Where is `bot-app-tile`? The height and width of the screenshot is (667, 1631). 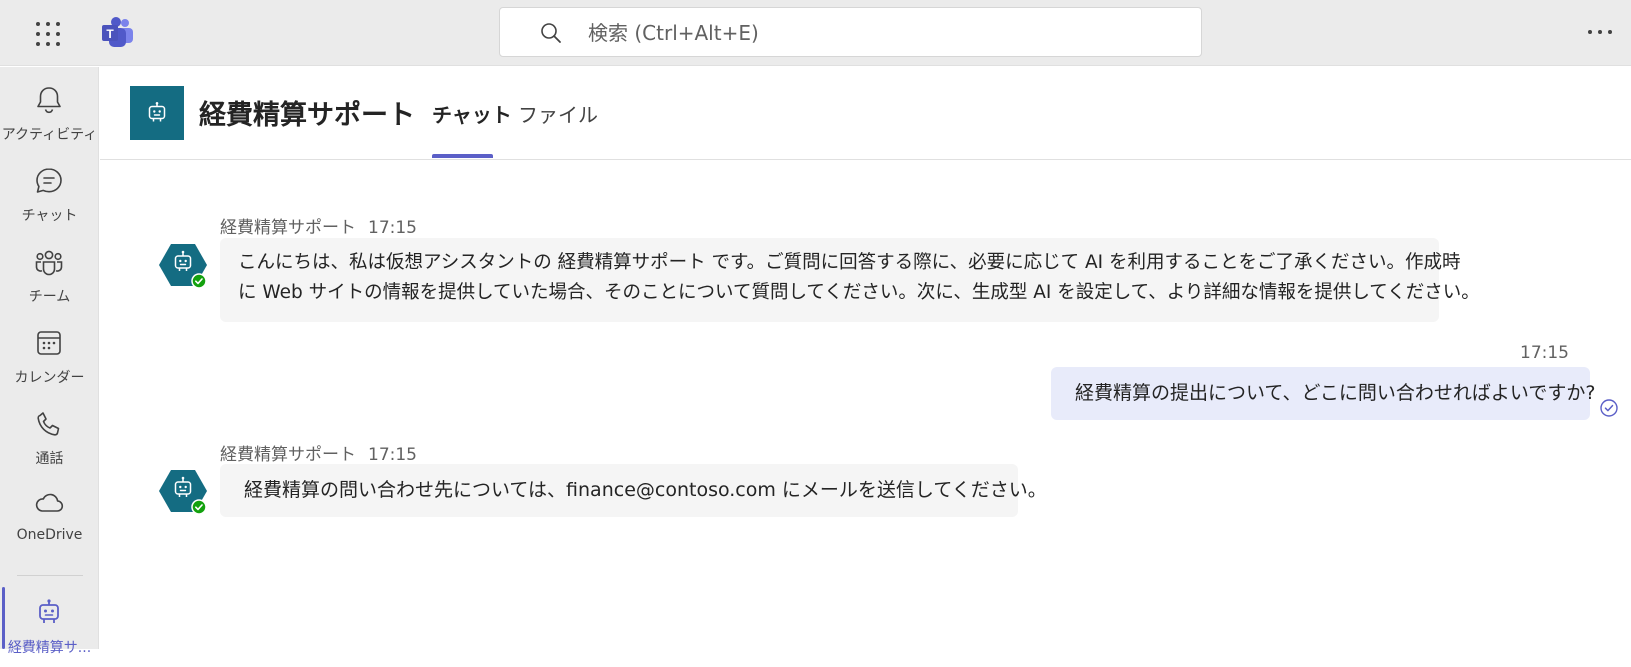
bot-app-tile is located at coordinates (157, 113).